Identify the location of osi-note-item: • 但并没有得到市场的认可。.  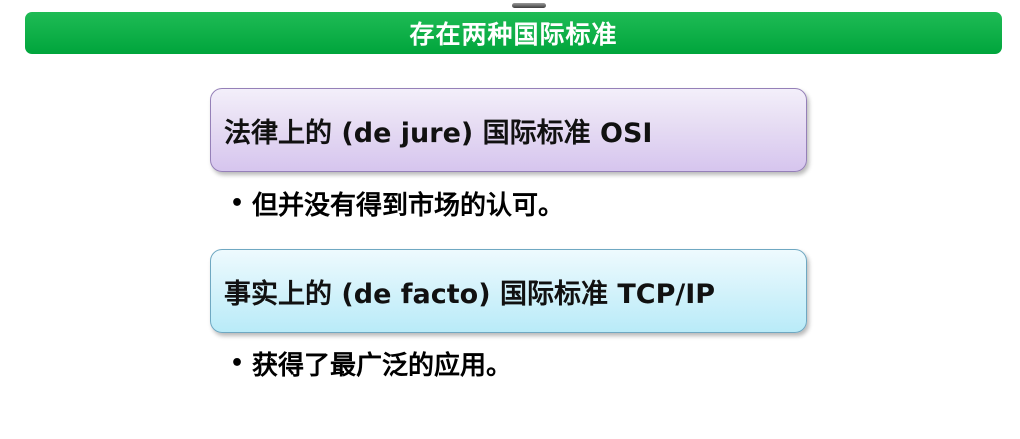
(397, 203).